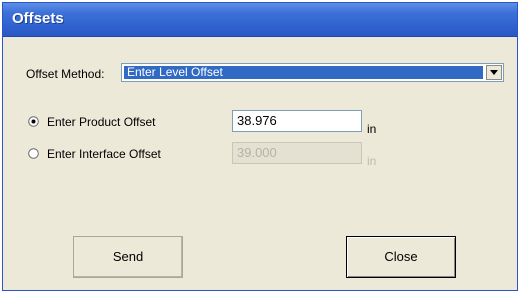 Image resolution: width=520 pixels, height=293 pixels. I want to click on interface-offset-unit: in, so click(372, 161).